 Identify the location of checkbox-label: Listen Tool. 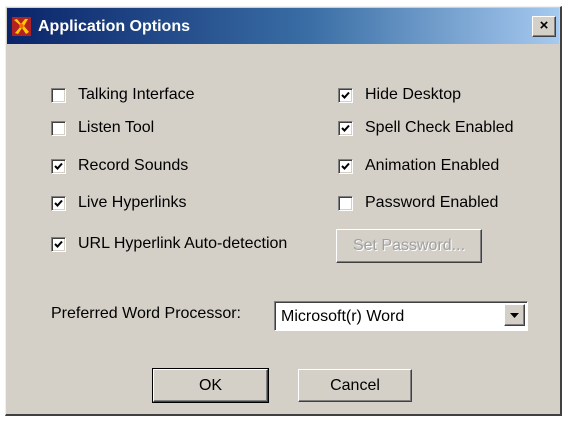
(116, 127).